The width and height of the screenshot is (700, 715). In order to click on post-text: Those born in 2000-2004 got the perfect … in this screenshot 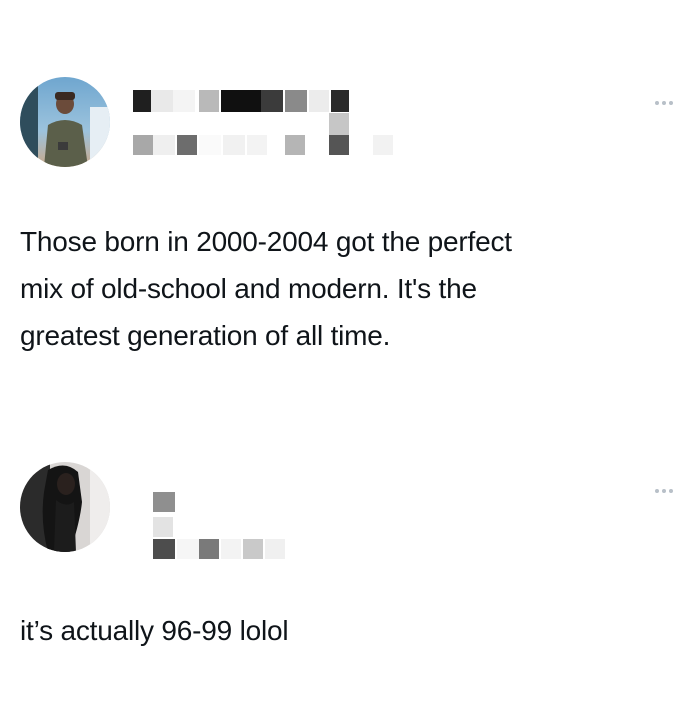, I will do `click(266, 288)`.